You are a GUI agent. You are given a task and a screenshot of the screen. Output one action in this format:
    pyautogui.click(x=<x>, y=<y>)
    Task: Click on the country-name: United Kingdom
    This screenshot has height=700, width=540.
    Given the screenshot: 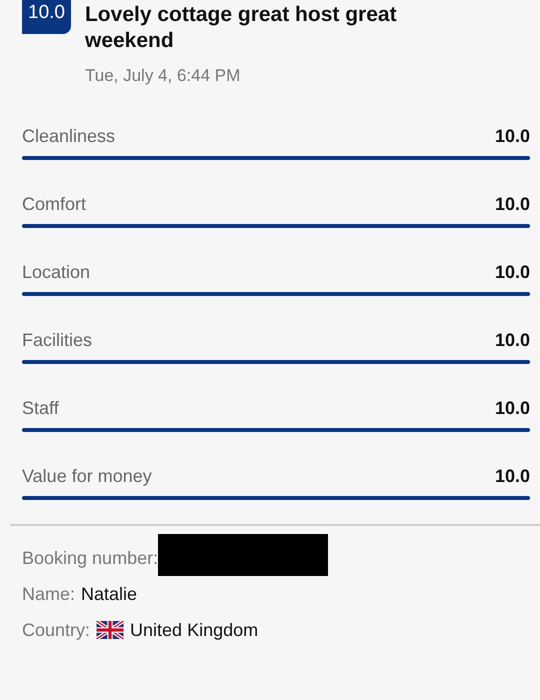 What is the action you would take?
    pyautogui.click(x=194, y=630)
    